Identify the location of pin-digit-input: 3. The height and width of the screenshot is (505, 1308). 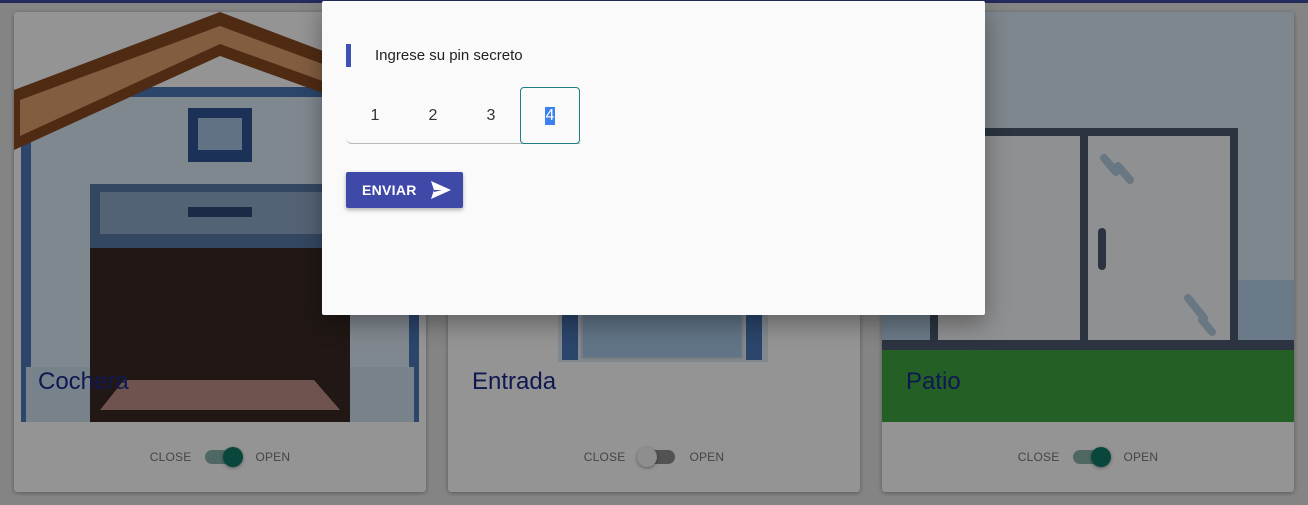
(491, 115).